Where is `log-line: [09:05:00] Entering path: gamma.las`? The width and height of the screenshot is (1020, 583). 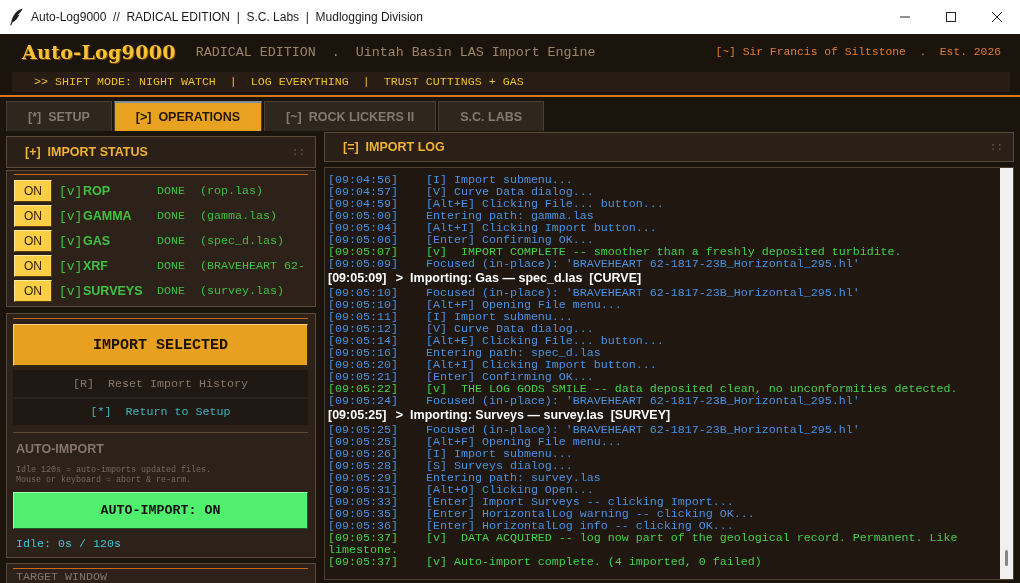
log-line: [09:05:00] Entering path: gamma.las is located at coordinates (461, 216).